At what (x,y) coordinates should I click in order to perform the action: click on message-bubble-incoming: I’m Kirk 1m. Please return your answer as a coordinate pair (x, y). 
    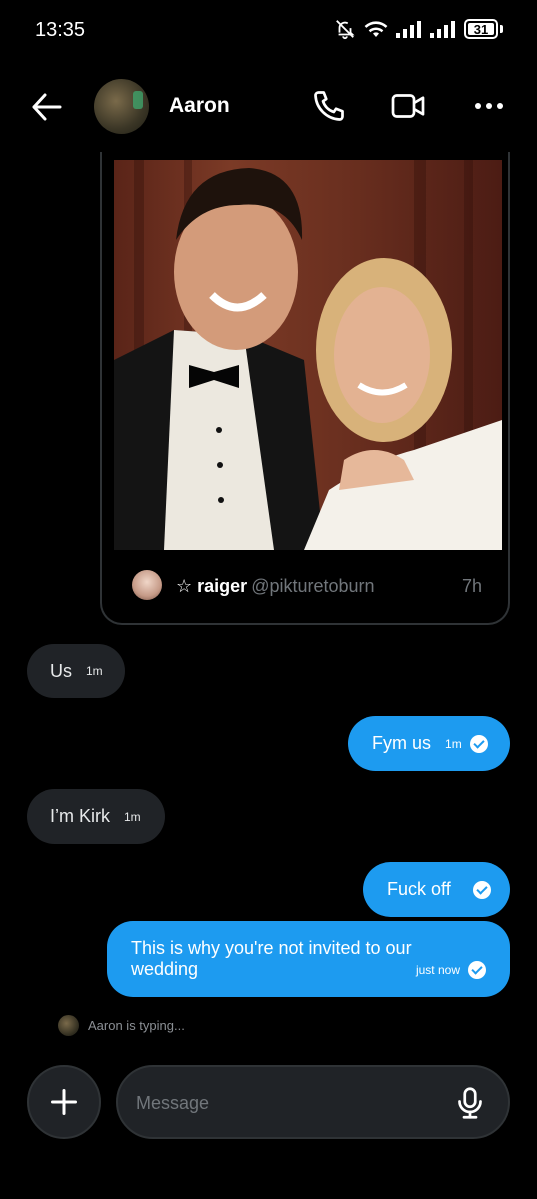
    Looking at the image, I should click on (96, 816).